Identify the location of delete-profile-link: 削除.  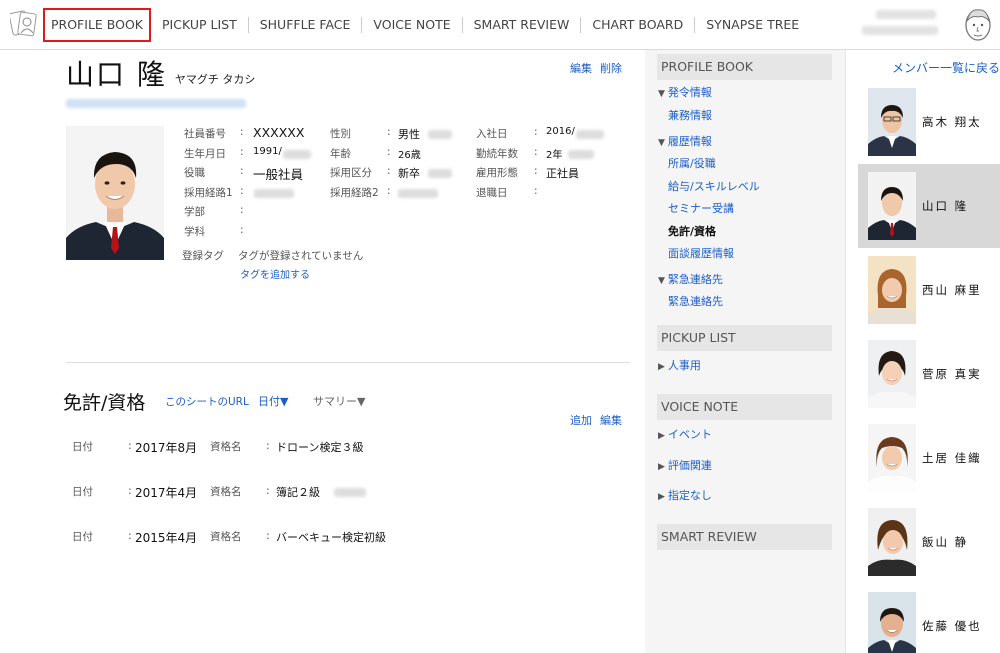
(611, 68).